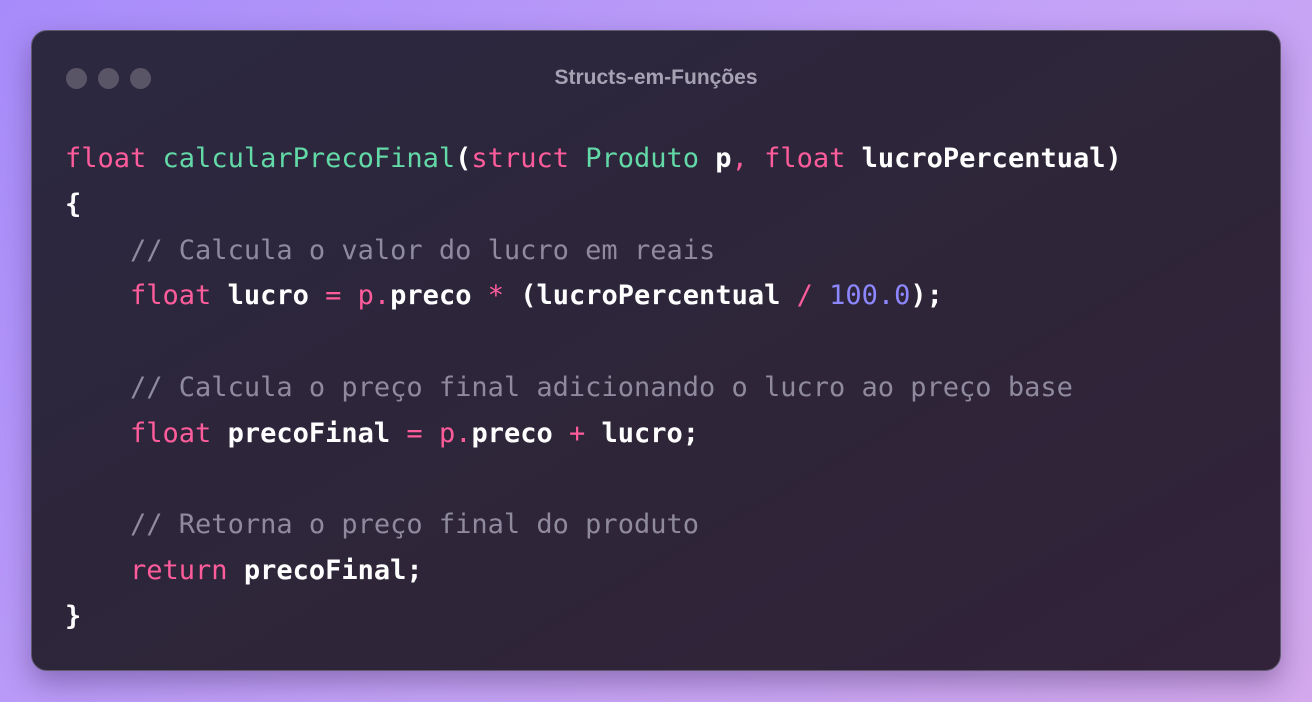 This screenshot has height=702, width=1312. Describe the element at coordinates (926, 296) in the screenshot. I see `code-token-punct: );` at that location.